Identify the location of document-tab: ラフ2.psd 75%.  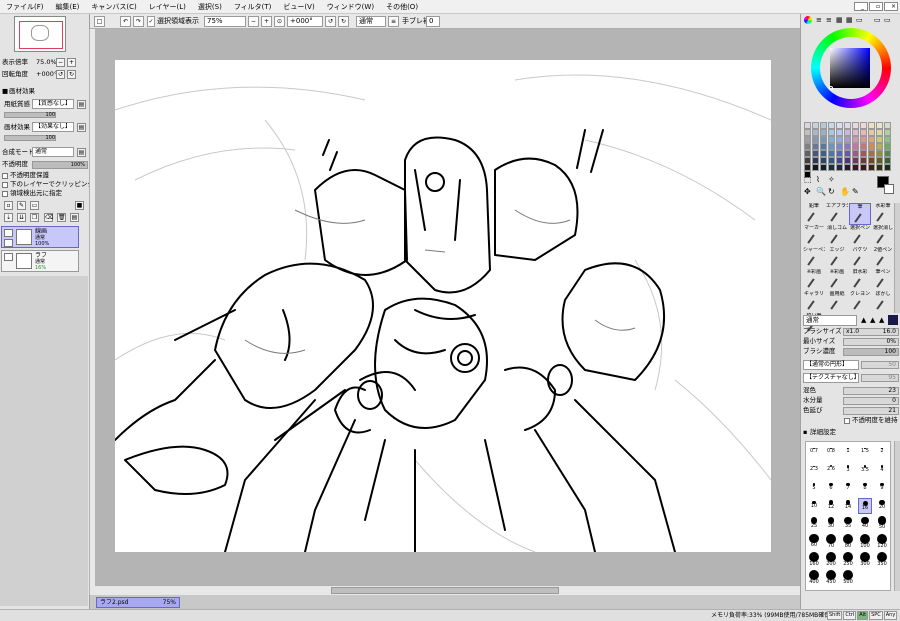
(138, 602).